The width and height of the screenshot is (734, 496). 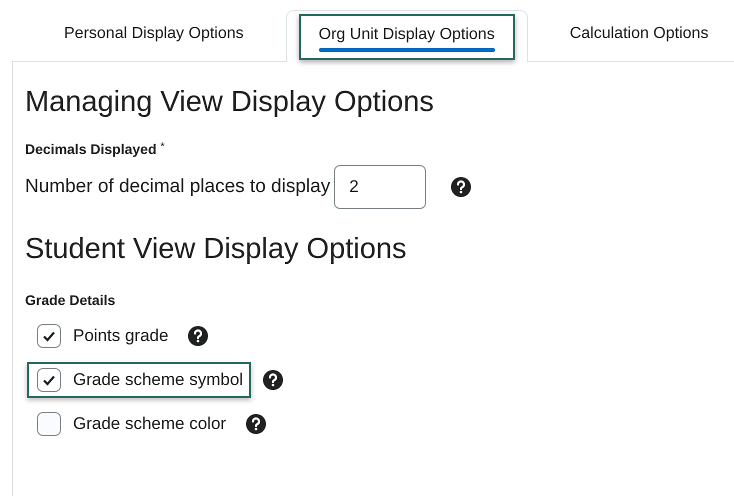 What do you see at coordinates (230, 102) in the screenshot?
I see `section-heading: Managing View Display Options` at bounding box center [230, 102].